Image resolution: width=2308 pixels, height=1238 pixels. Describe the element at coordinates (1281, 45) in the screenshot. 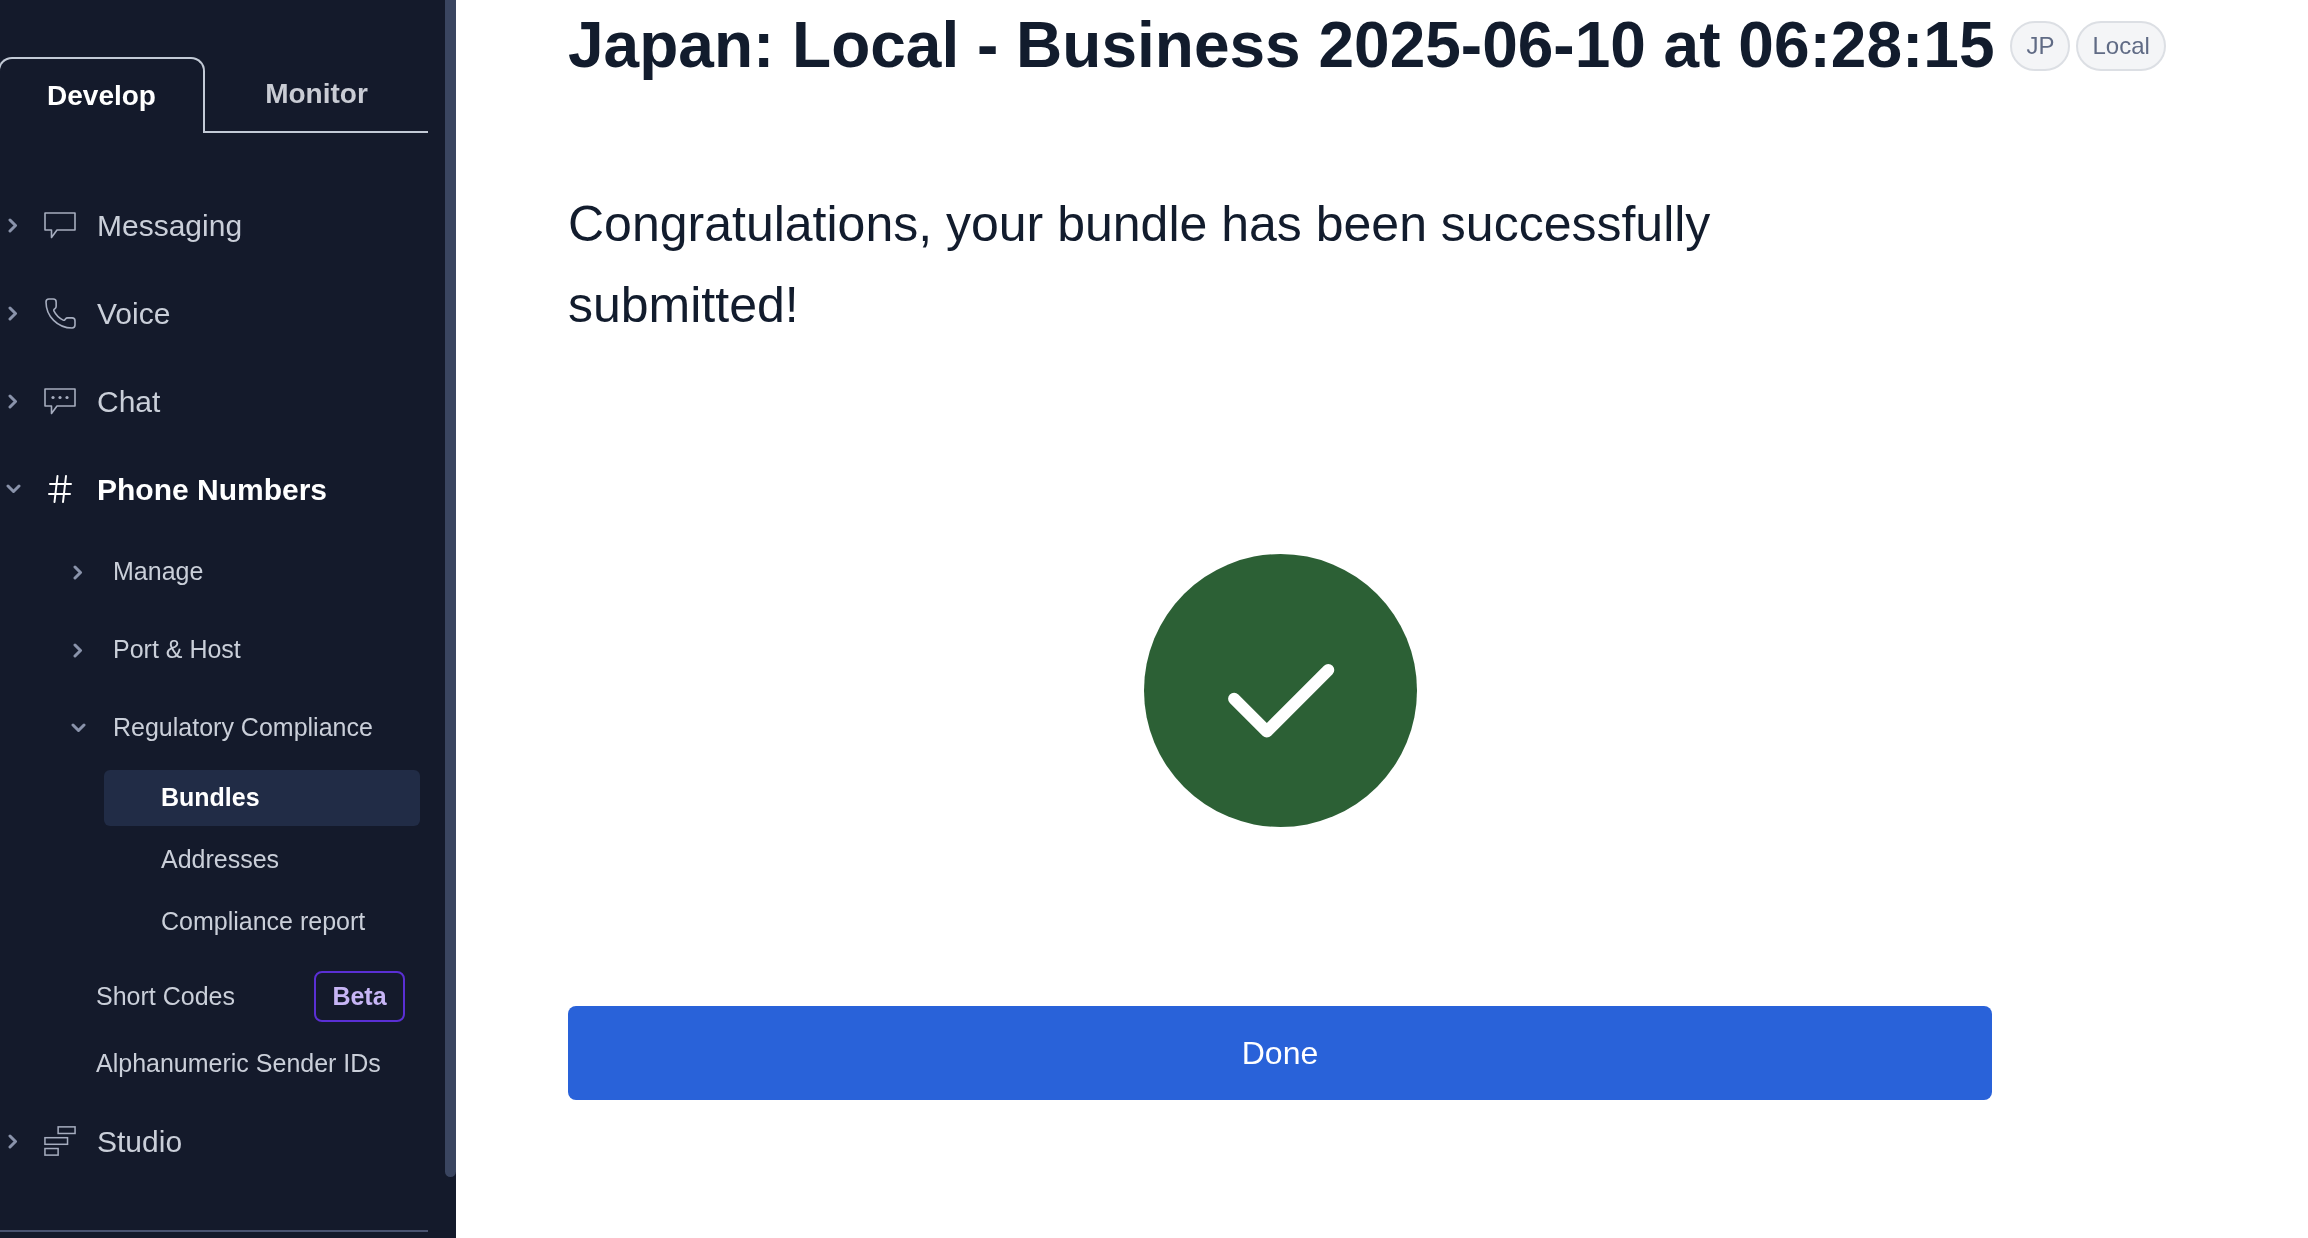

I see `page-title: Japan: Local - Business 2025-06-10 at 06:28:15` at that location.